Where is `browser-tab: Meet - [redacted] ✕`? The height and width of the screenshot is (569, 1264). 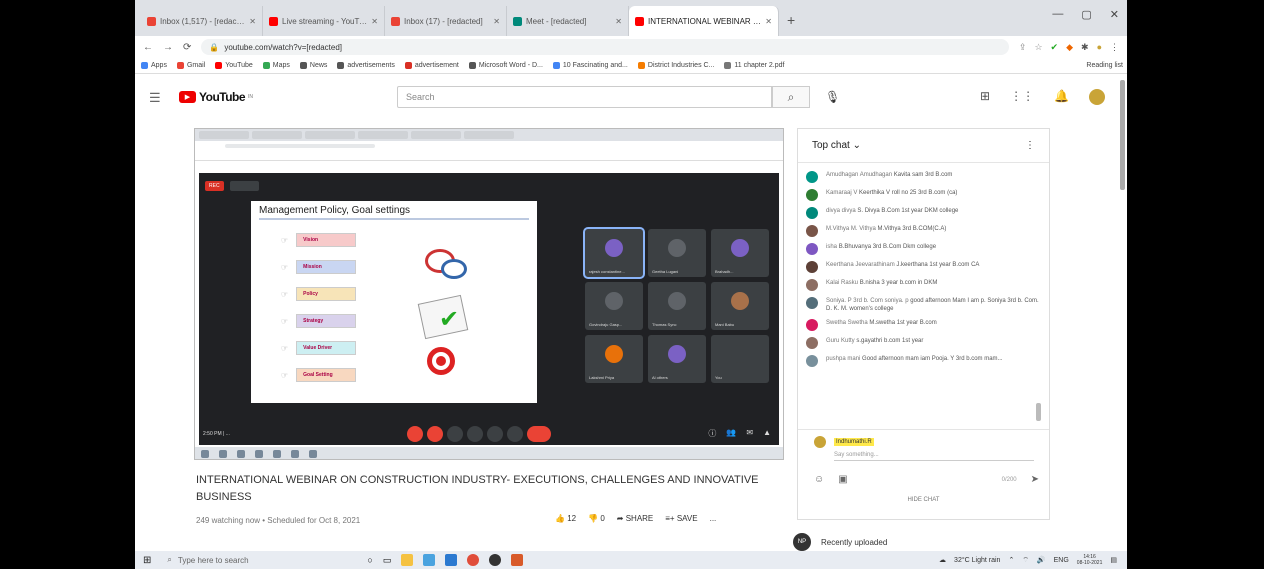 browser-tab: Meet - [redacted] ✕ is located at coordinates (568, 21).